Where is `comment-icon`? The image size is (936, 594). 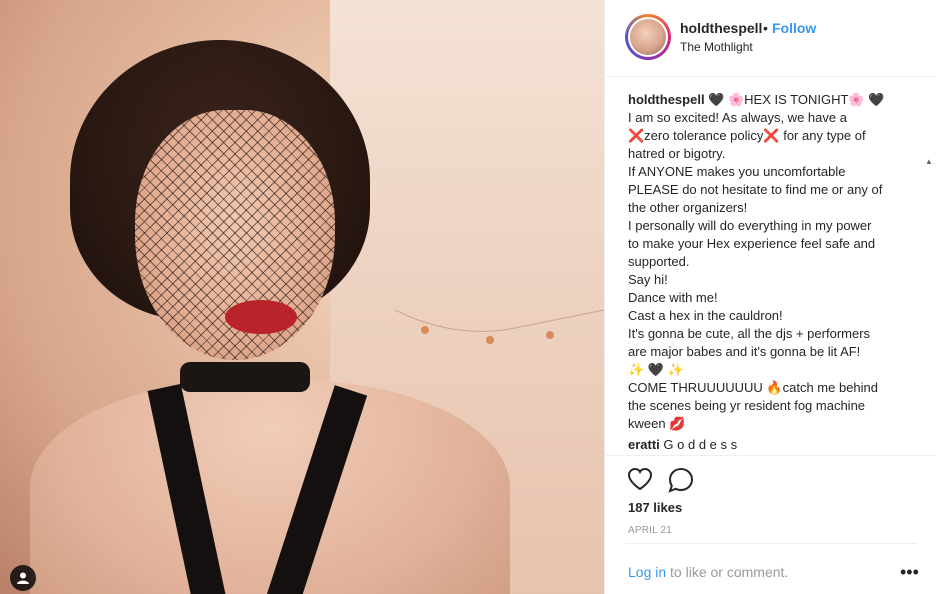 comment-icon is located at coordinates (681, 480).